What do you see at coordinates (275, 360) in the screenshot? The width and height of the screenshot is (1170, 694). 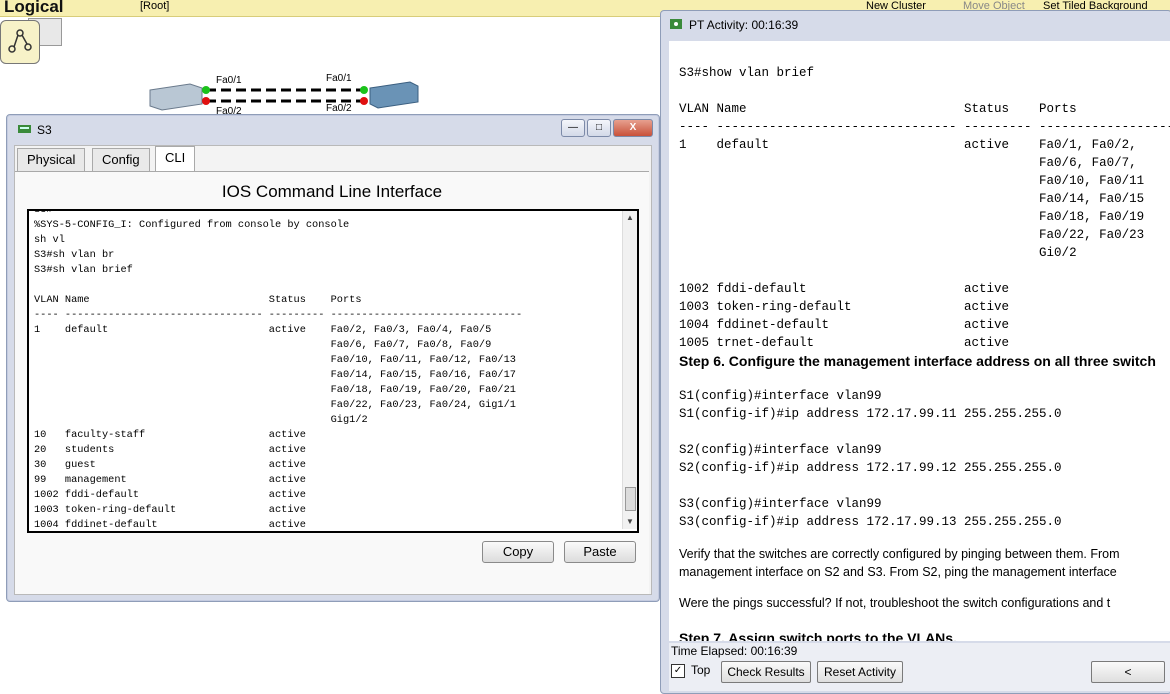 I see `console-line: Fa0/10, Fa0/11, Fa0/12, Fa0/13` at bounding box center [275, 360].